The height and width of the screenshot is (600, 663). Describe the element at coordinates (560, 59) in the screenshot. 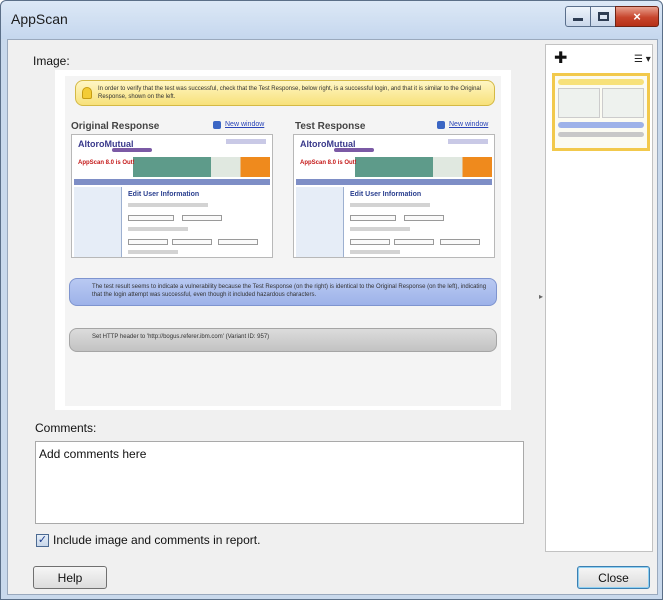

I see `plus-icon: ✚` at that location.